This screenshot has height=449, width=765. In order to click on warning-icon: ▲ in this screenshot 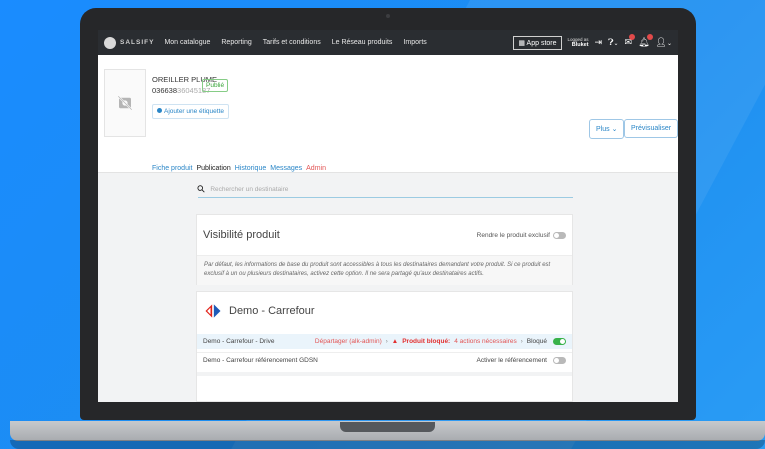, I will do `click(395, 341)`.